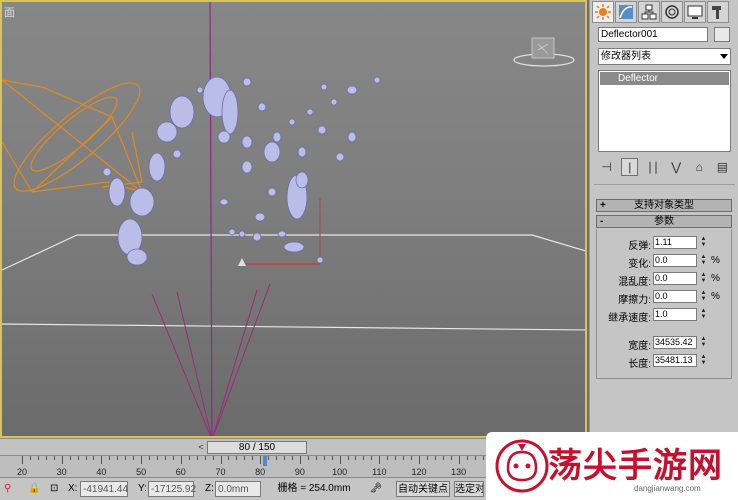  What do you see at coordinates (142, 488) in the screenshot?
I see `y-label: Y:` at bounding box center [142, 488].